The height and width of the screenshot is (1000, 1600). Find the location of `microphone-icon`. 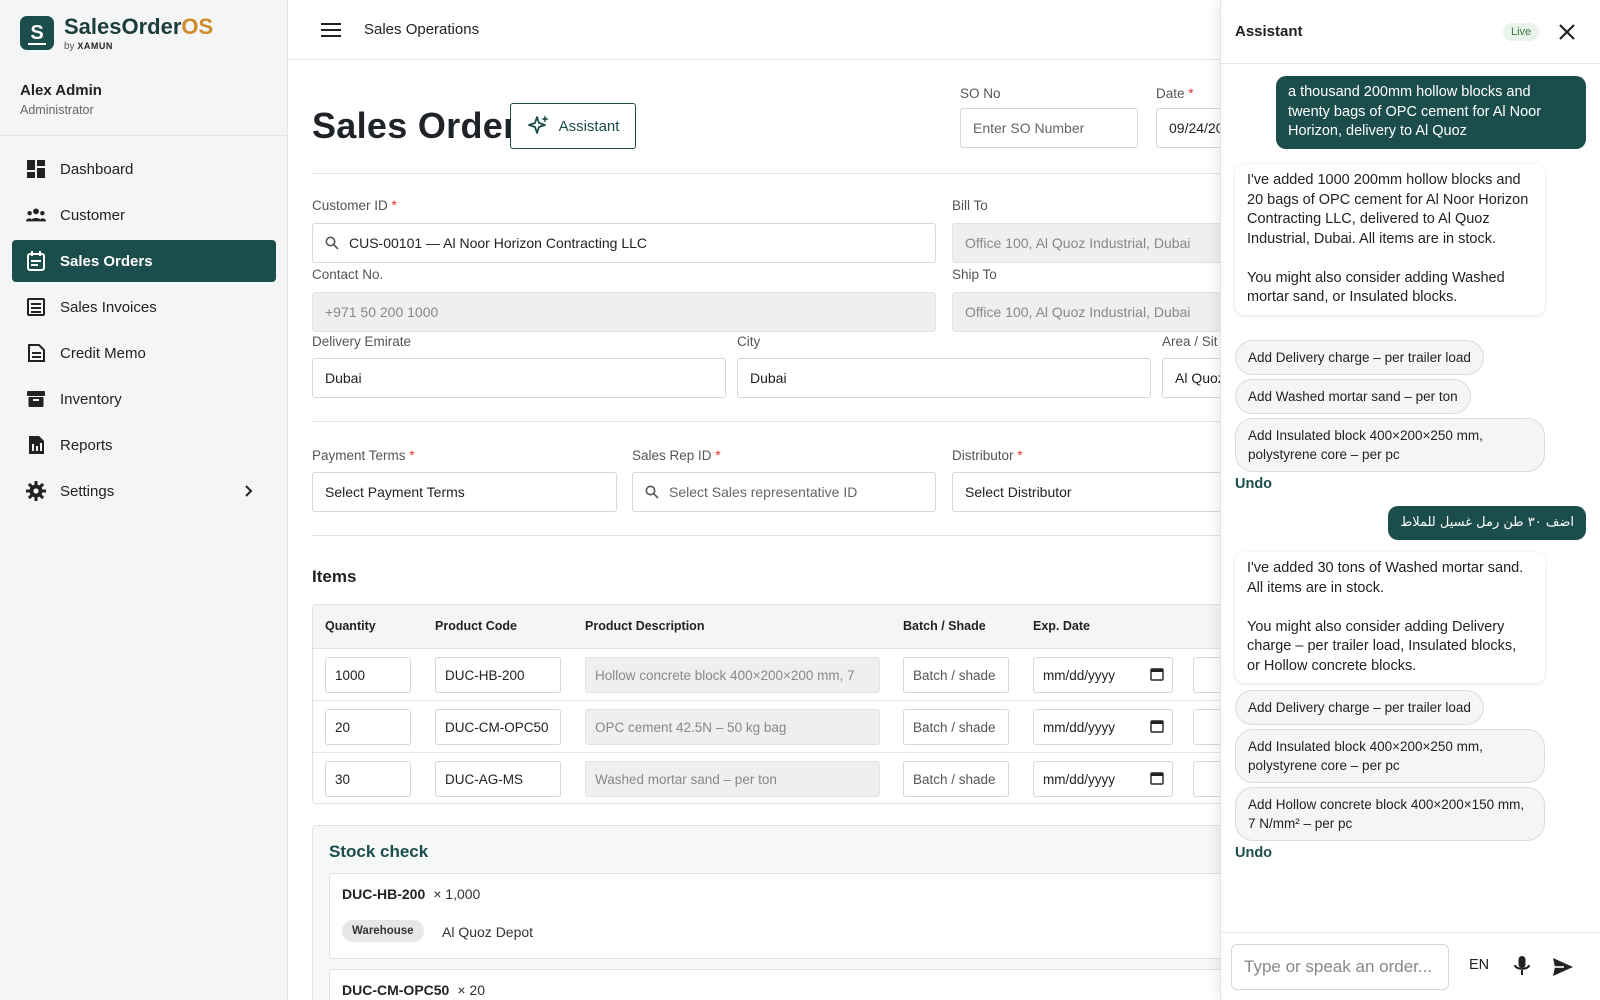

microphone-icon is located at coordinates (1522, 966).